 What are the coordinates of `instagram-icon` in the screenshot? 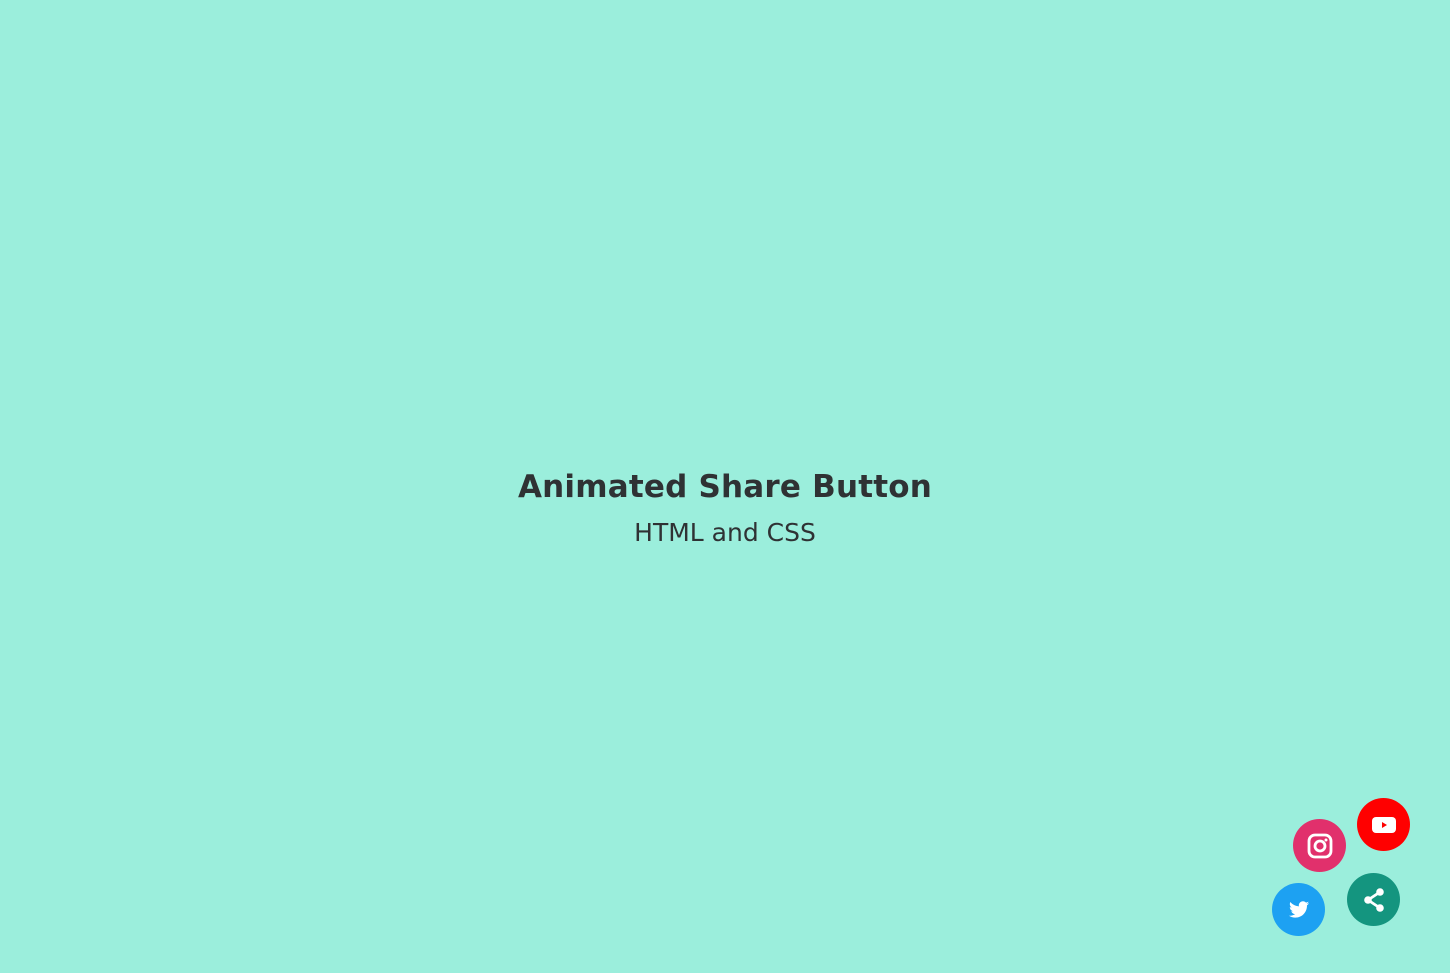 It's located at (1320, 846).